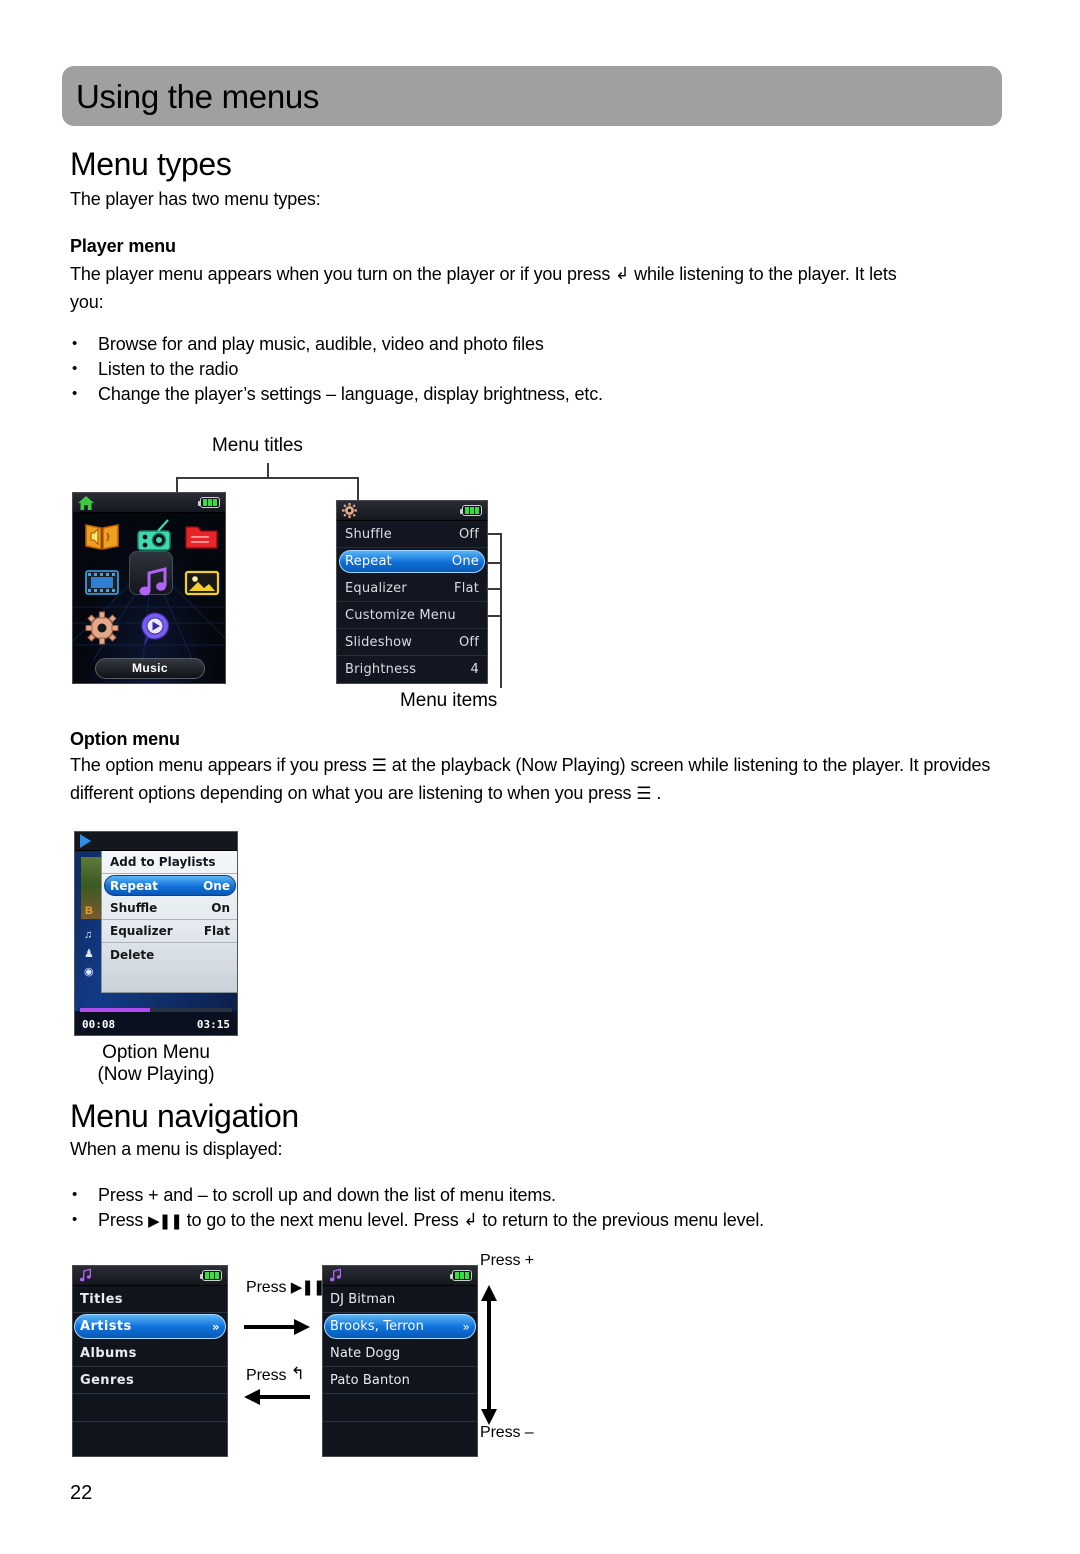  Describe the element at coordinates (163, 862) in the screenshot. I see `option-item-label: Add to Playlists` at that location.